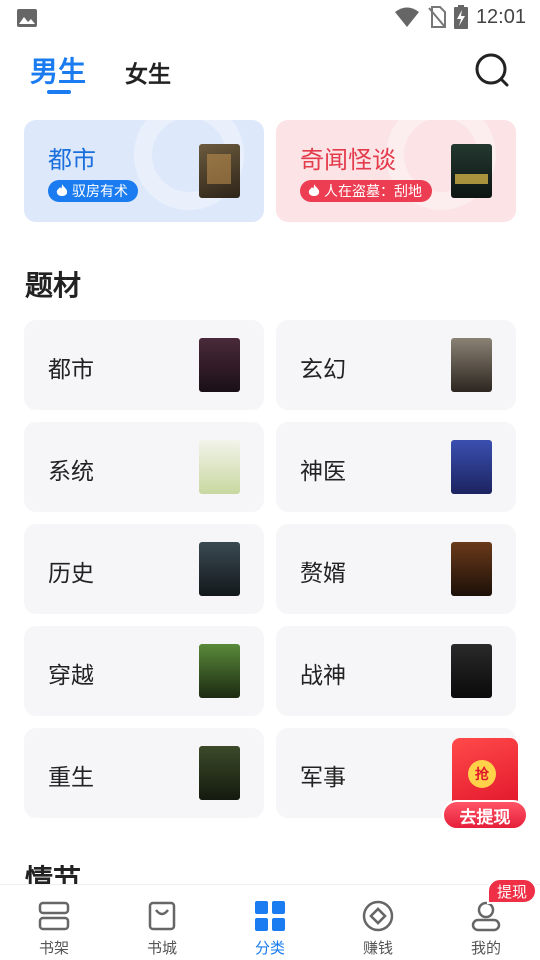  What do you see at coordinates (269, 948) in the screenshot?
I see `nav-label: 分类` at bounding box center [269, 948].